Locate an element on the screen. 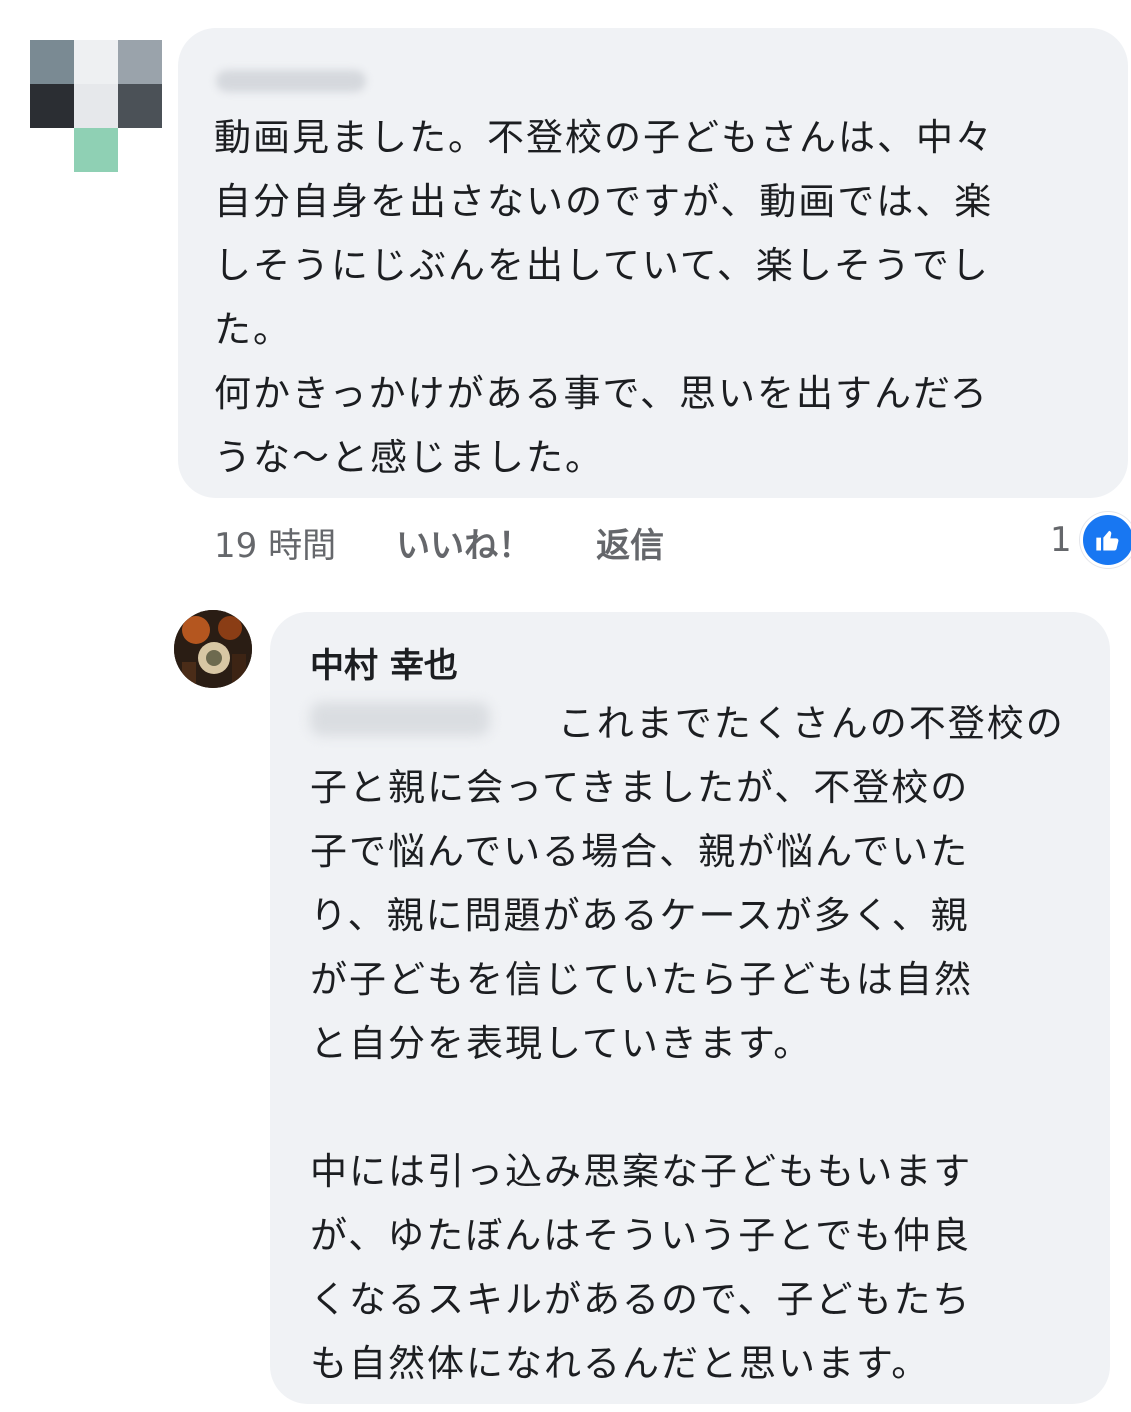 The width and height of the screenshot is (1131, 1412). comment-actions: 19 時間 いいね！ 返信 is located at coordinates (439, 542).